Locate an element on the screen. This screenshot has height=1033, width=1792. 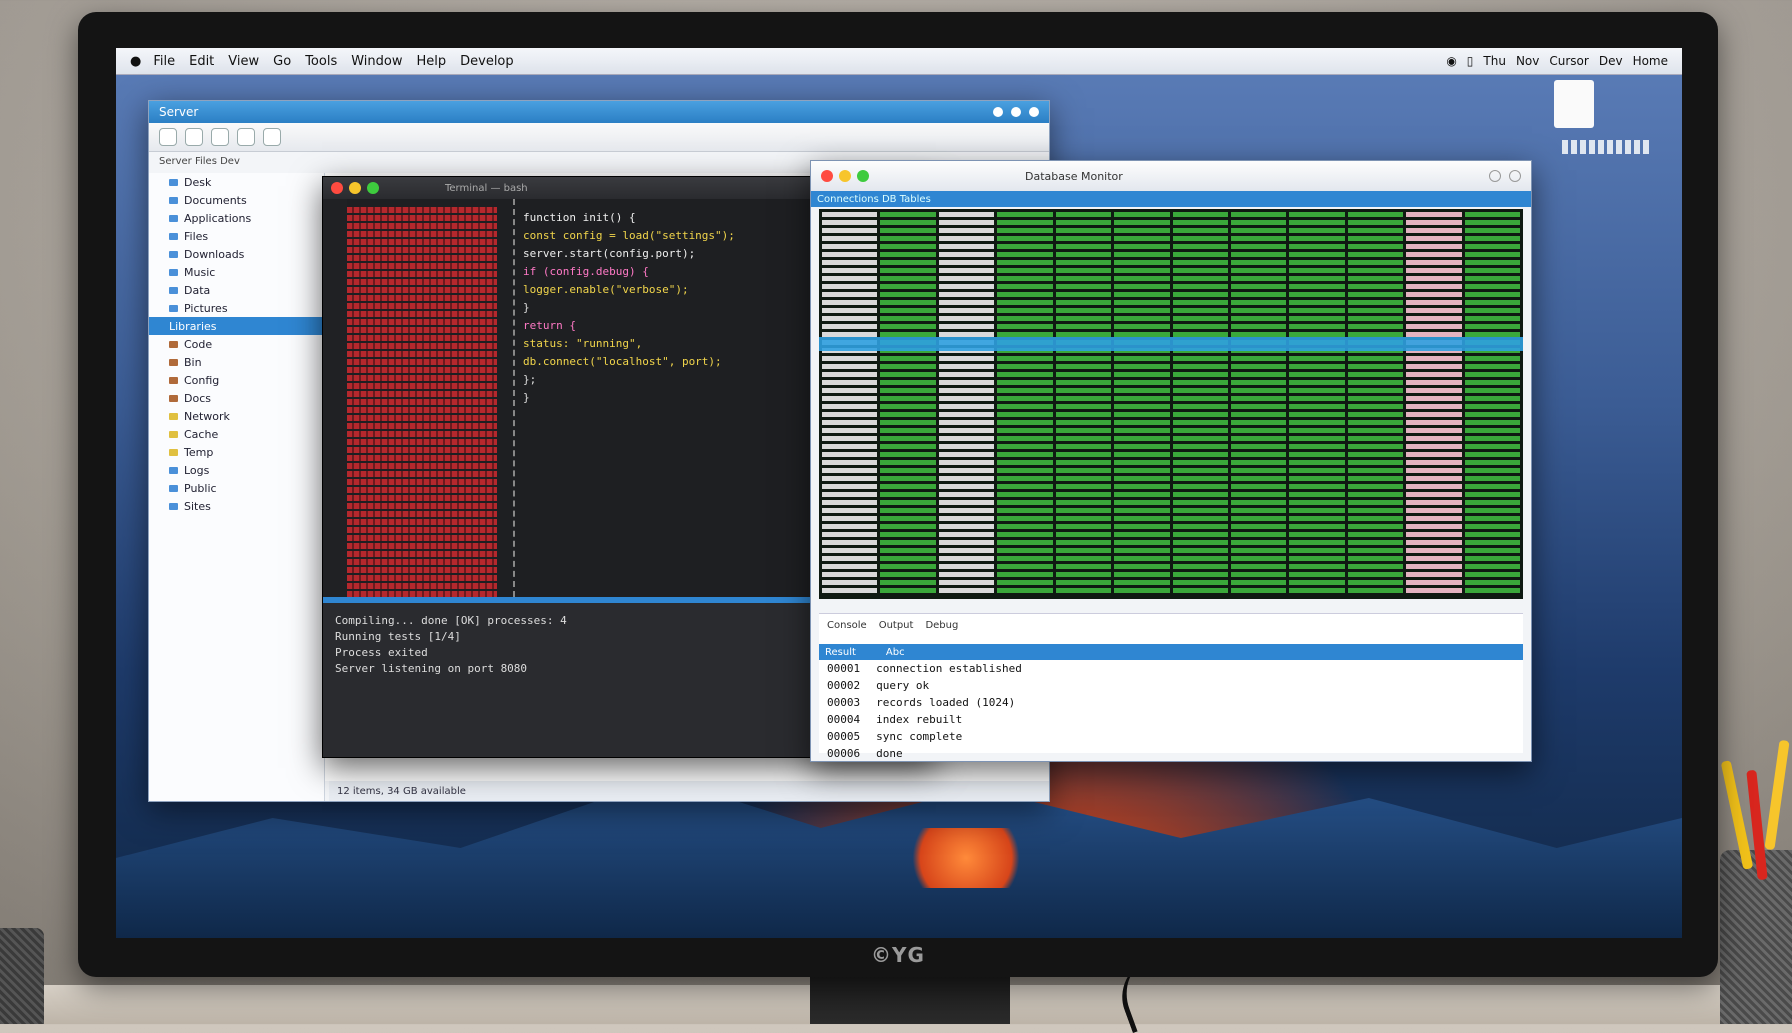
tab-debug: Debug is located at coordinates (941, 630).